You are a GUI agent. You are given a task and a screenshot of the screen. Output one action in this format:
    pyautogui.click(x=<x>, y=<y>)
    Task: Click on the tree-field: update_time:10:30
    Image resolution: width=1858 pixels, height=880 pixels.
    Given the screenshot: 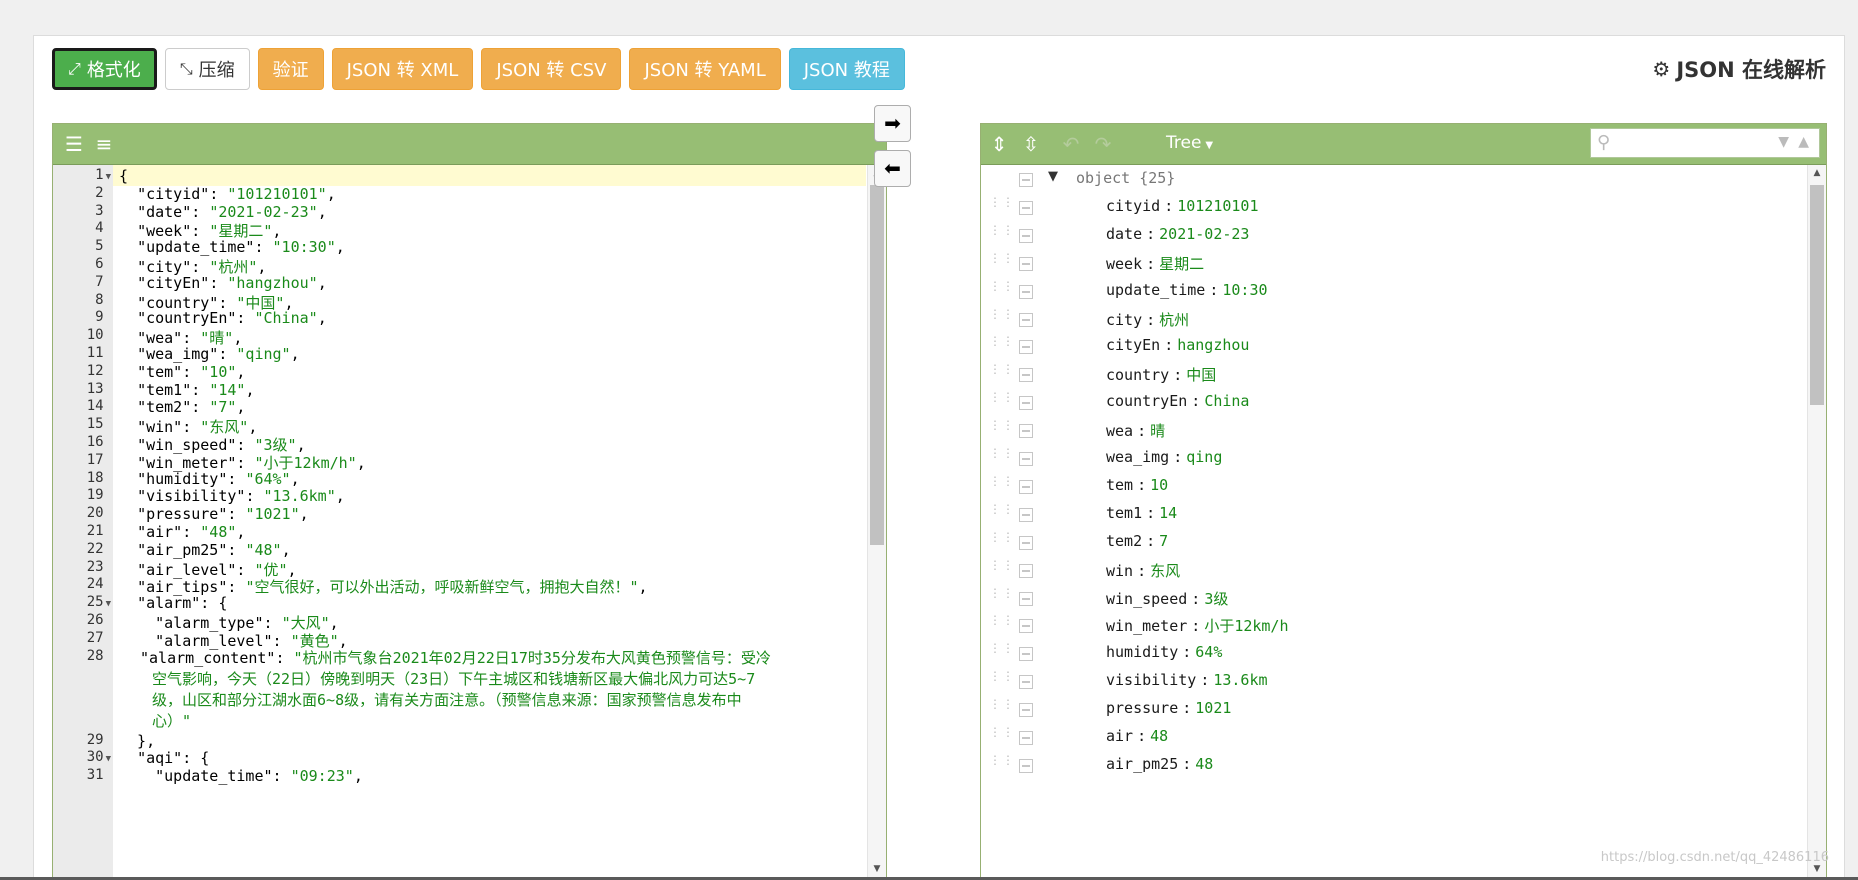 What is the action you would take?
    pyautogui.click(x=1187, y=290)
    